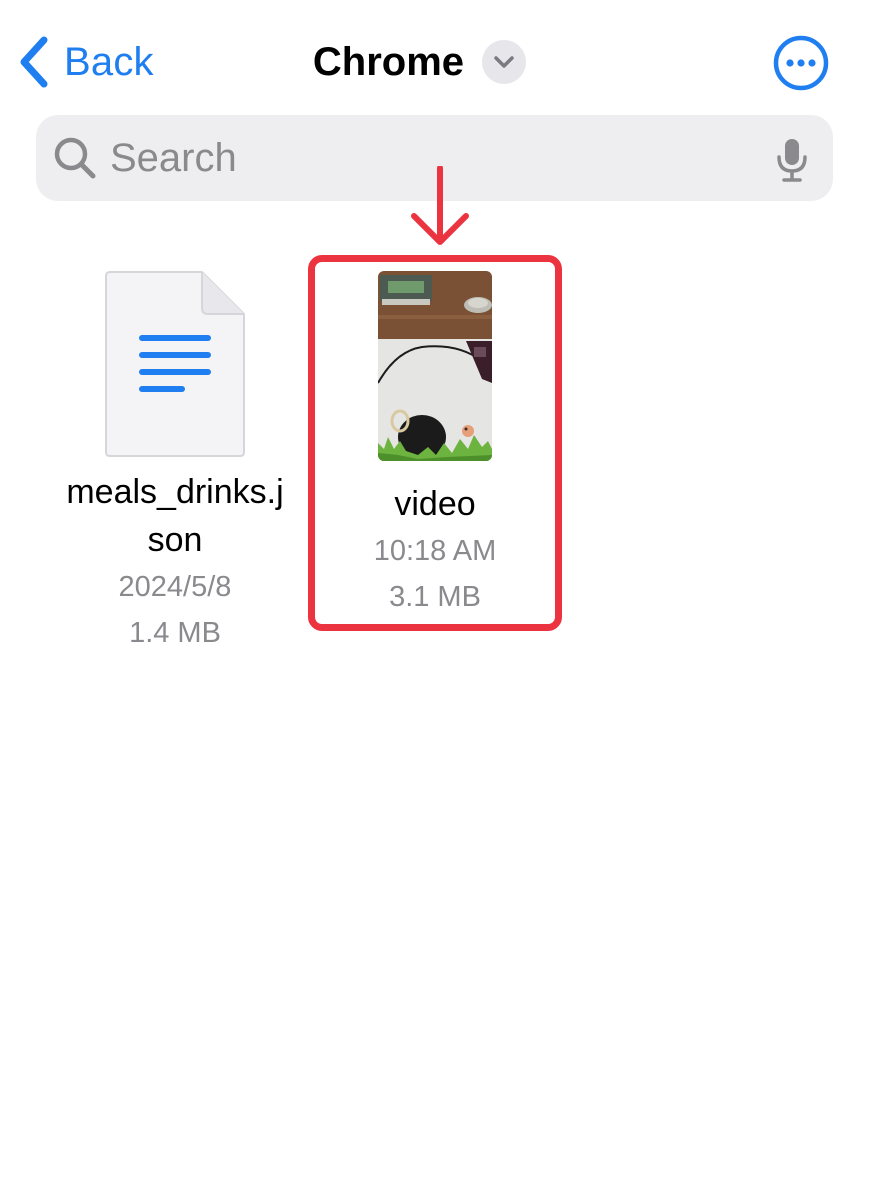 This screenshot has height=1200, width=869. What do you see at coordinates (175, 462) in the screenshot?
I see `file-item-meals-drinks-json: meals_drinks.json 2024/5/8 1.4 MB` at bounding box center [175, 462].